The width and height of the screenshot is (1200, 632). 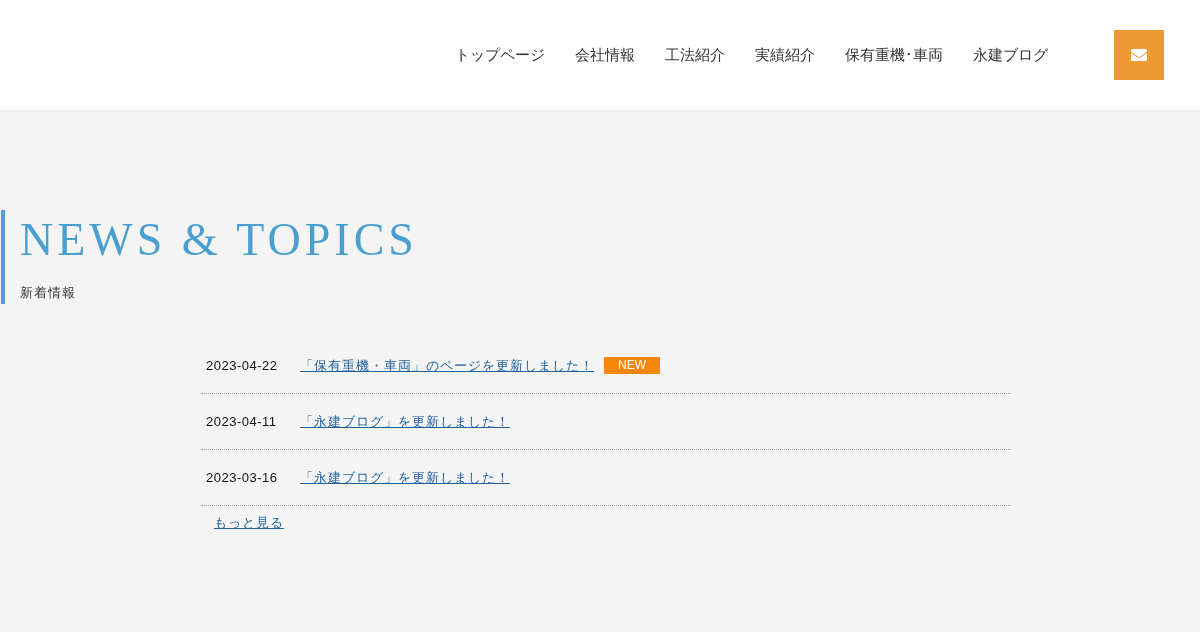 What do you see at coordinates (242, 365) in the screenshot?
I see `news-date: 2023-04-22` at bounding box center [242, 365].